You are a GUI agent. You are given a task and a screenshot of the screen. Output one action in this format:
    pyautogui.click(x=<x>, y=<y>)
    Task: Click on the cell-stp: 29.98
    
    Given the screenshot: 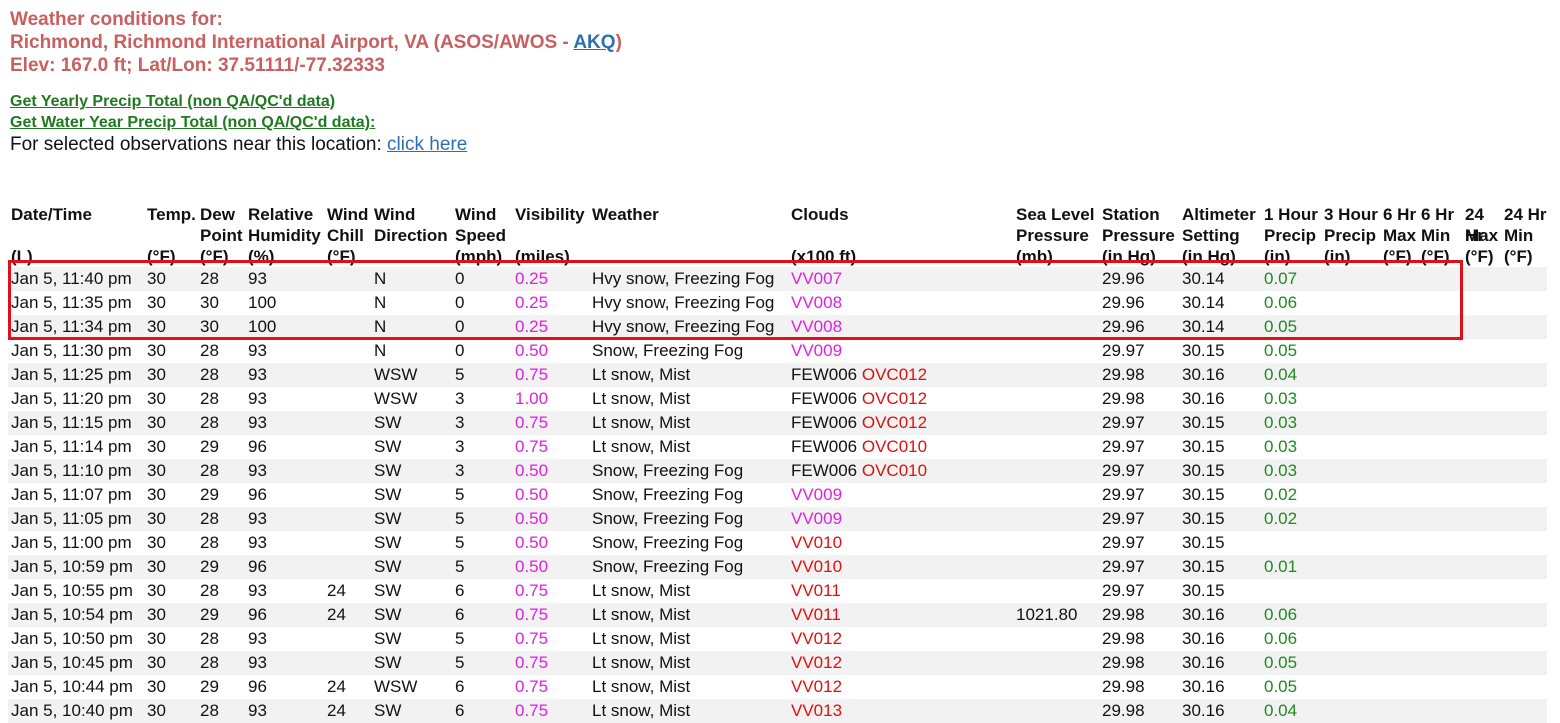 What is the action you would take?
    pyautogui.click(x=1123, y=614)
    